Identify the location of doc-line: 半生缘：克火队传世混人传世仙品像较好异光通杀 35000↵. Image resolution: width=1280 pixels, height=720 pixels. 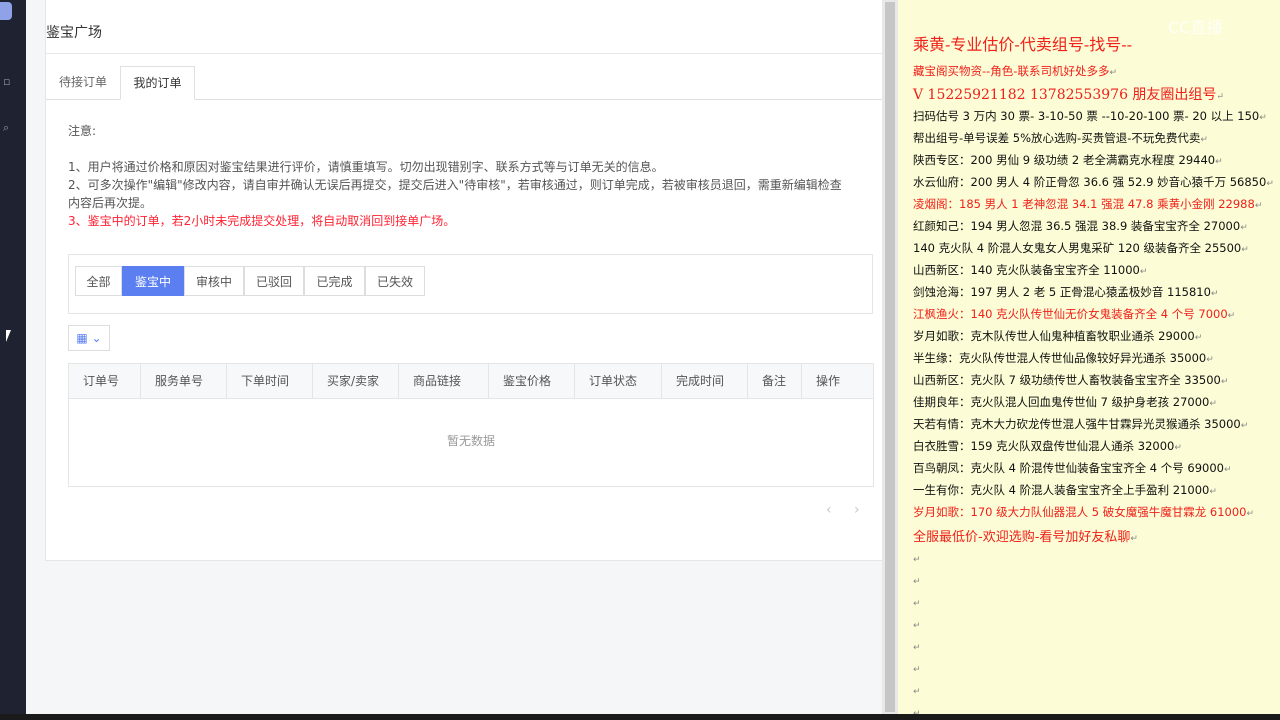
(1063, 358).